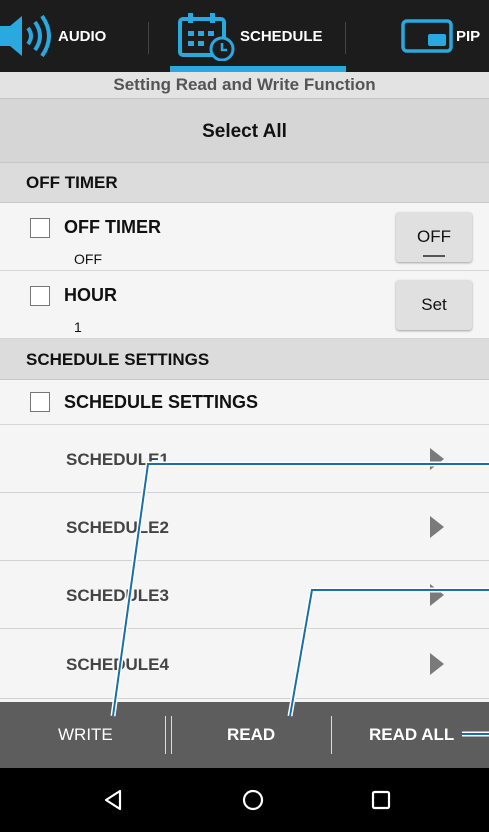  What do you see at coordinates (253, 800) in the screenshot?
I see `home-icon` at bounding box center [253, 800].